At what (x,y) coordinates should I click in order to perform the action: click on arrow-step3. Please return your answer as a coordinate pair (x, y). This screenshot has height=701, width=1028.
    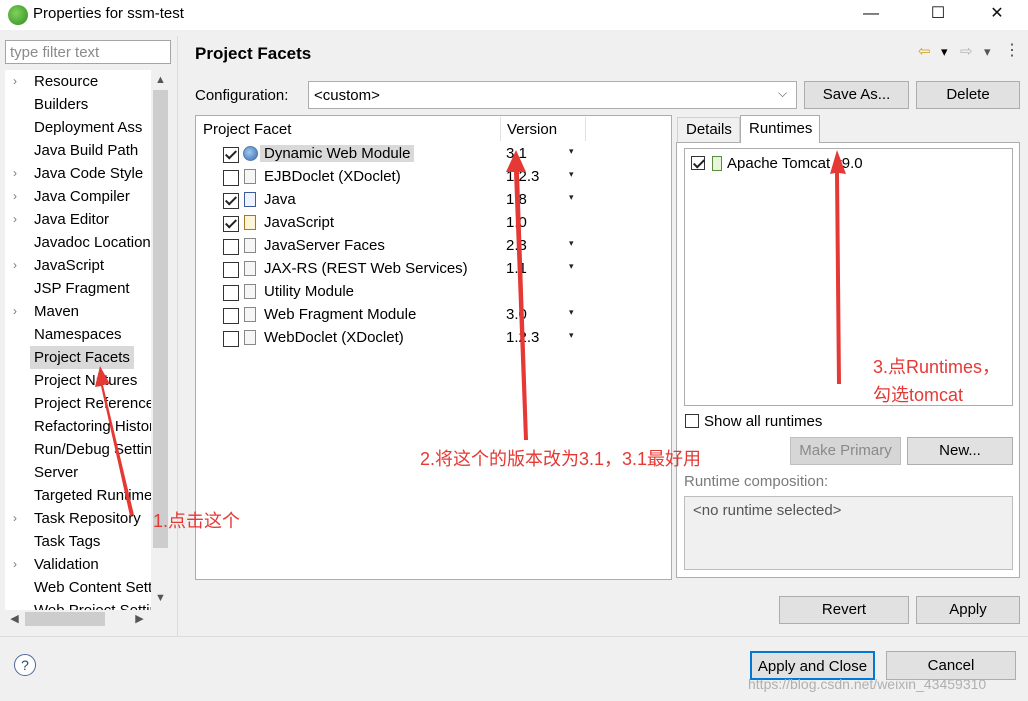
    Looking at the image, I should click on (838, 267).